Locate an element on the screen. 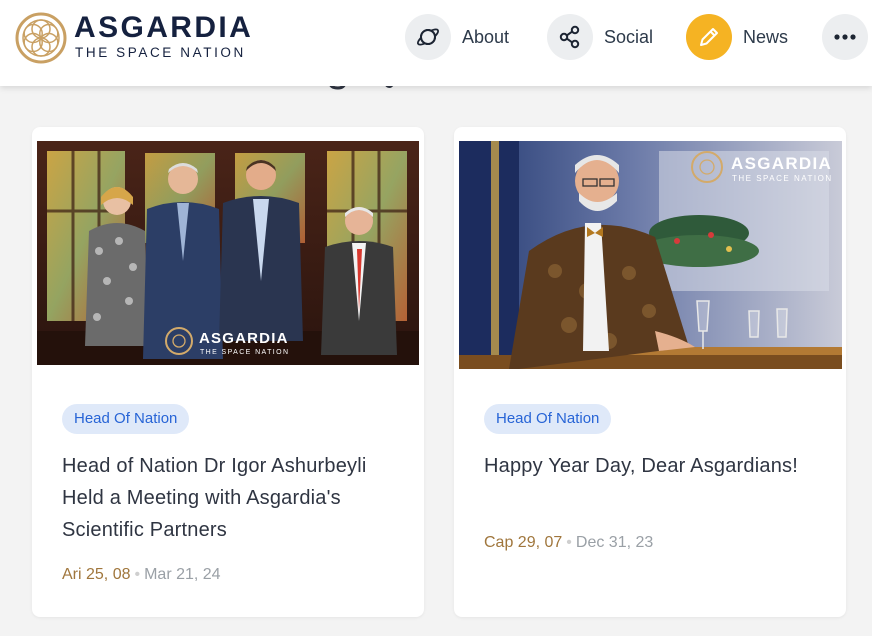 The height and width of the screenshot is (636, 872). article-dates: Cap 29, 07 • Dec 31, 23 is located at coordinates (568, 543).